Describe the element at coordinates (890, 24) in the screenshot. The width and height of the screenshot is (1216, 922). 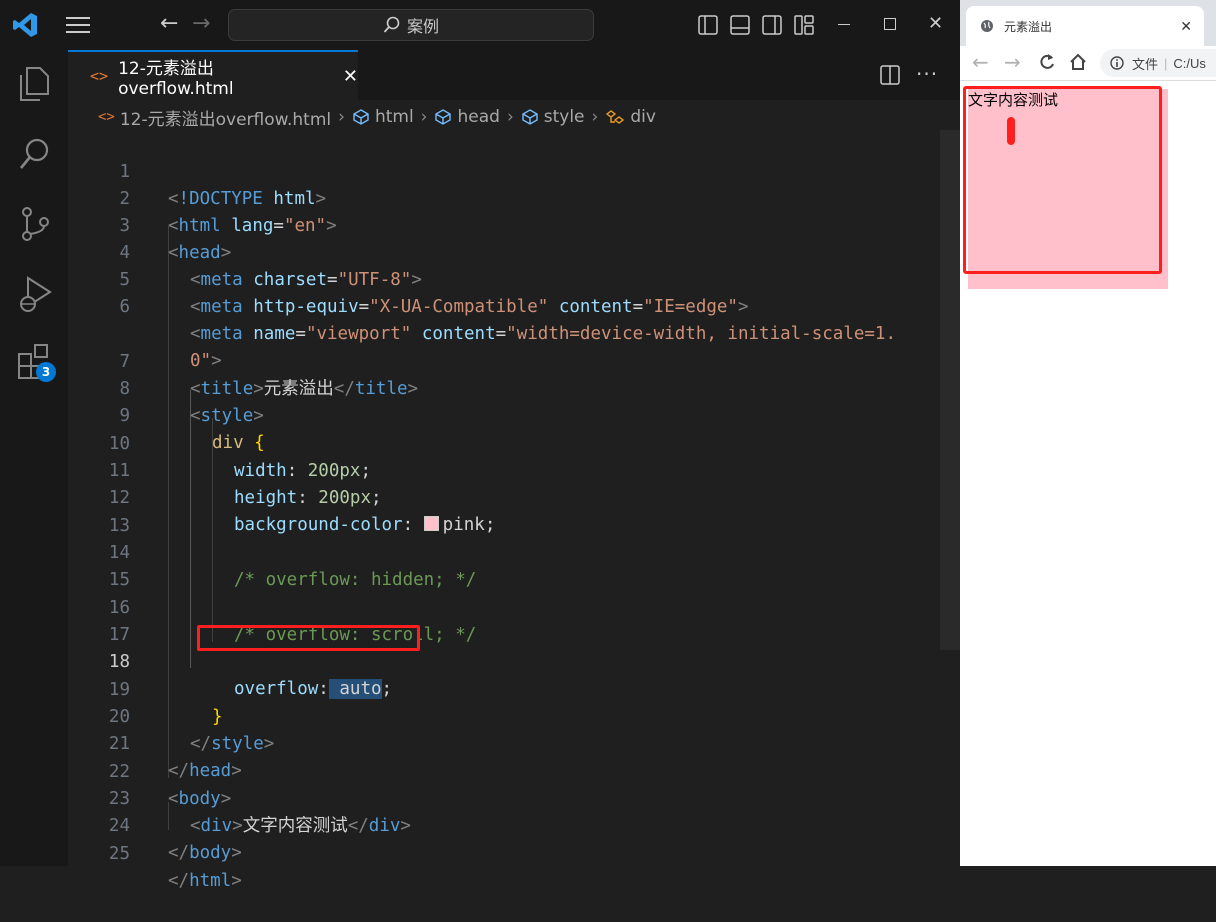
I see `maximize-icon` at that location.